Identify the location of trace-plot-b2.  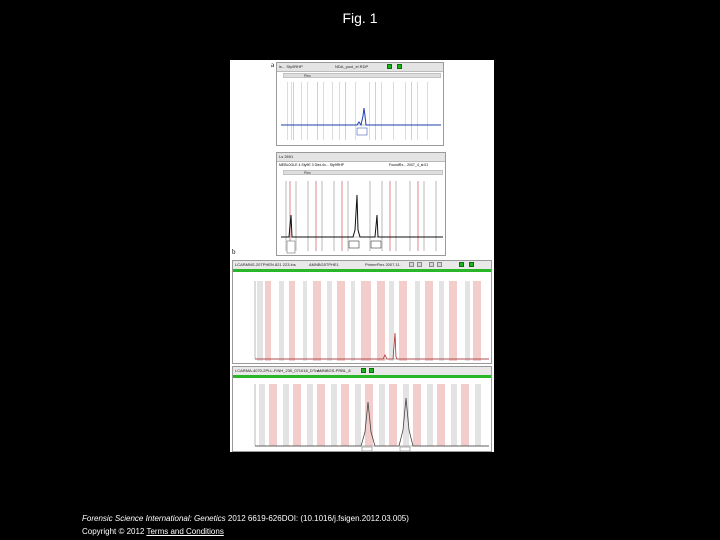
(371, 417).